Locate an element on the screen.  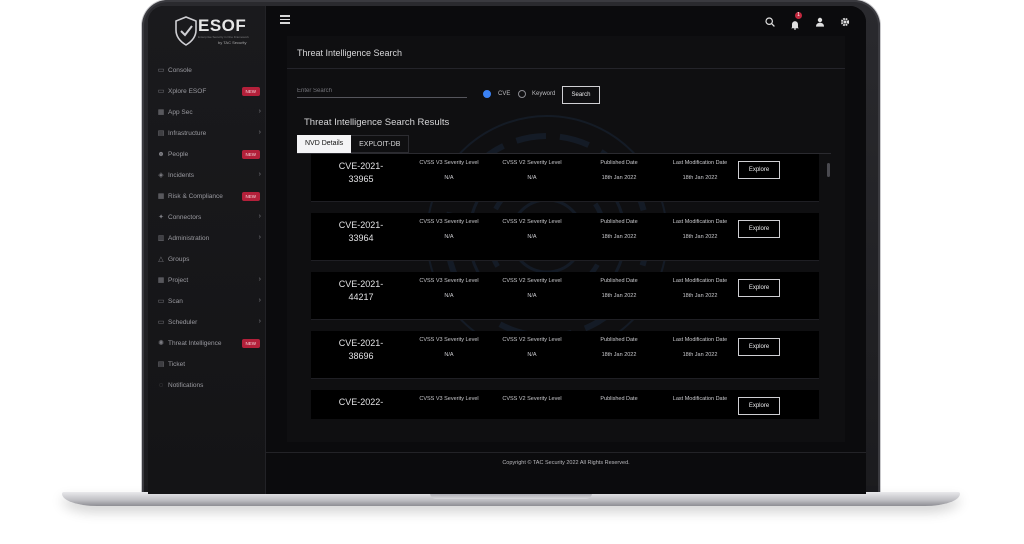
footer-divider is located at coordinates (566, 452).